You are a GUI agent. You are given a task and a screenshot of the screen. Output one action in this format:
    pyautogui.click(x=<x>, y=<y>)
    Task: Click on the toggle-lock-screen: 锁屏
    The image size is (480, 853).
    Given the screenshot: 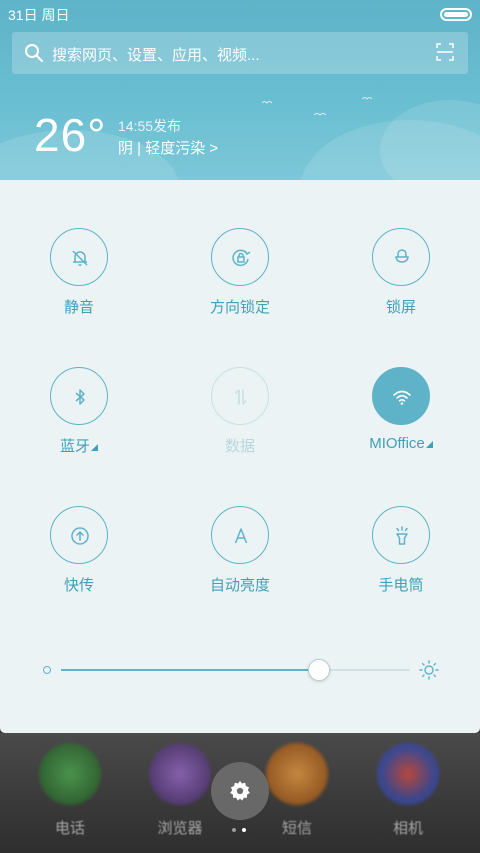 What is the action you would take?
    pyautogui.click(x=401, y=272)
    